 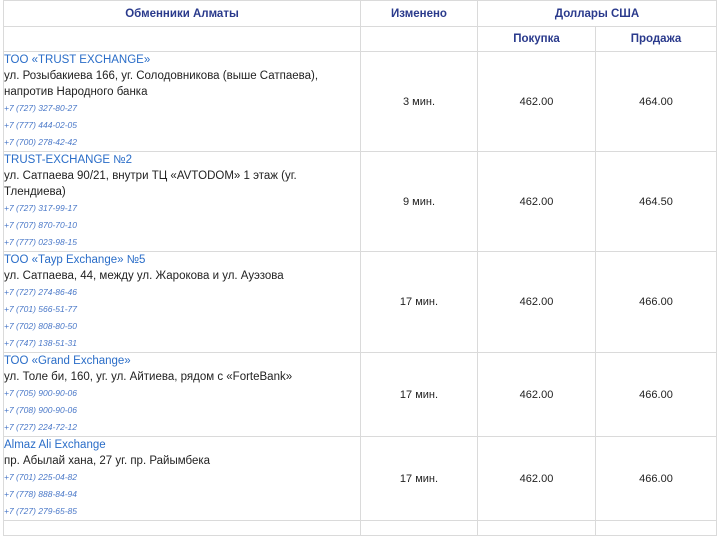 I want to click on phone-link: +7 (747) 138-51-31, so click(x=182, y=343).